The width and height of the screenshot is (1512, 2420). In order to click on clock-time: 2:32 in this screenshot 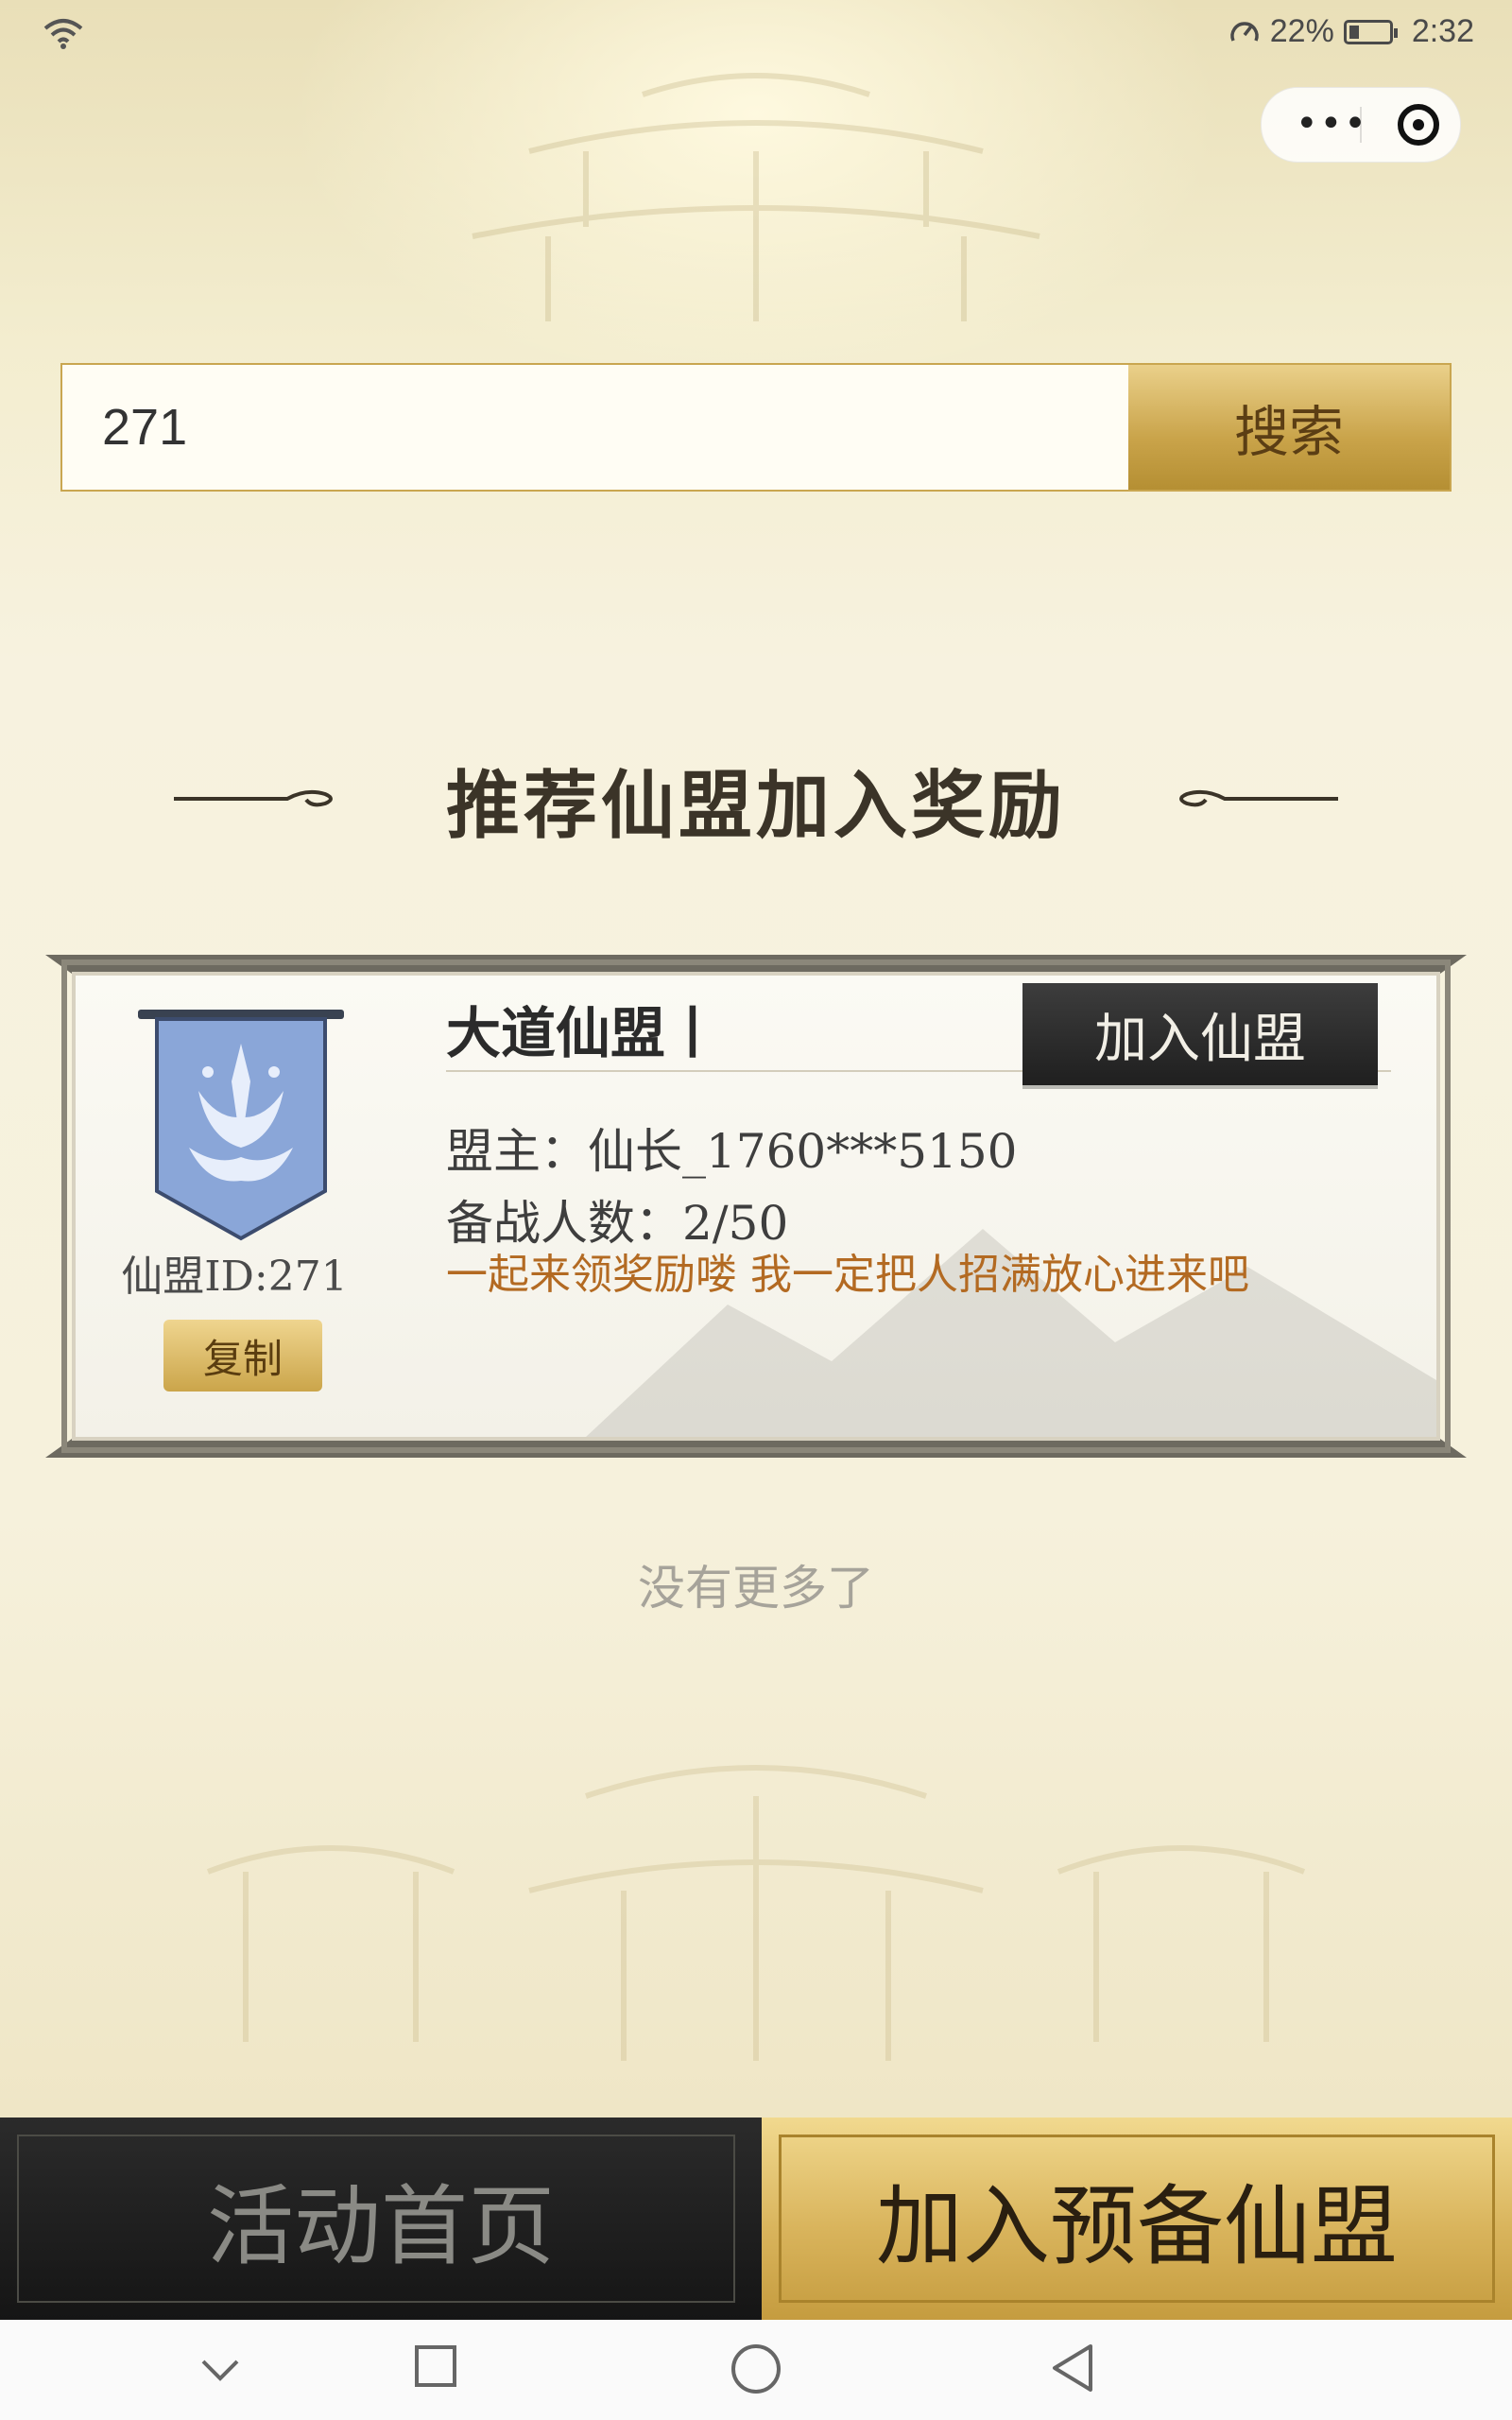, I will do `click(1442, 31)`.